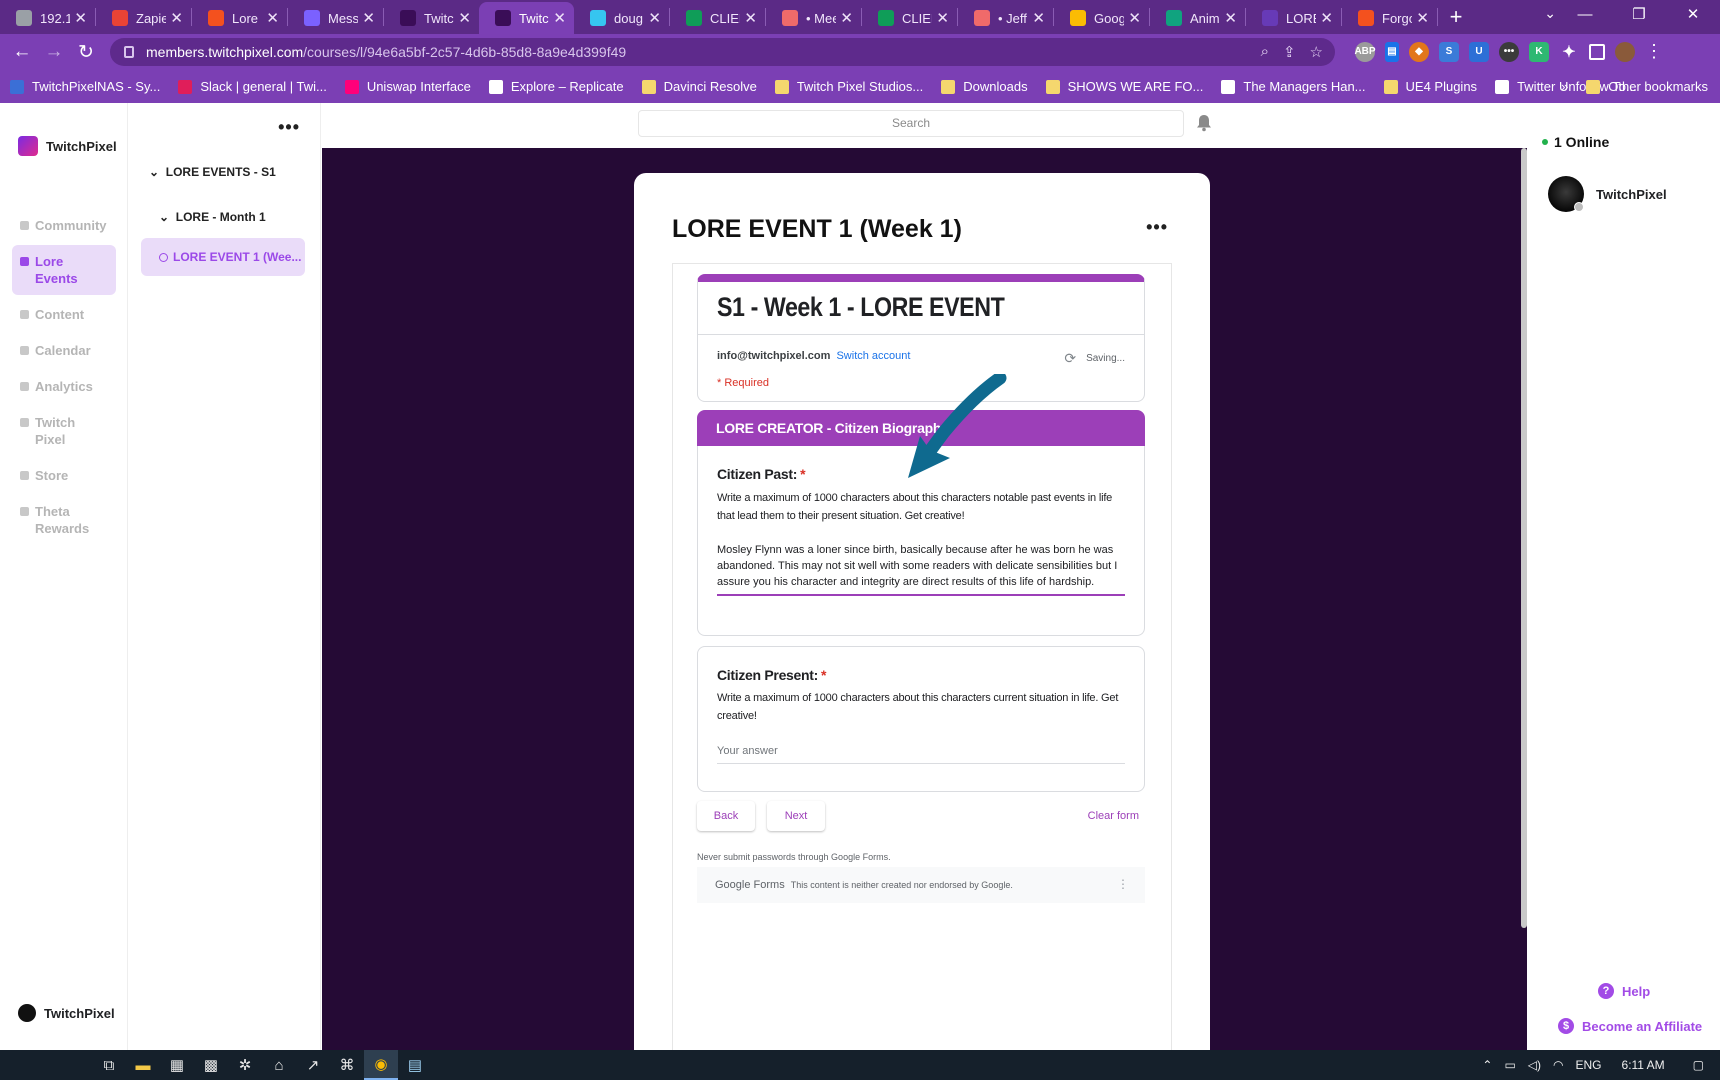 Image resolution: width=1720 pixels, height=1080 pixels. Describe the element at coordinates (1197, 18) in the screenshot. I see `browser-tab: Anima✕` at that location.